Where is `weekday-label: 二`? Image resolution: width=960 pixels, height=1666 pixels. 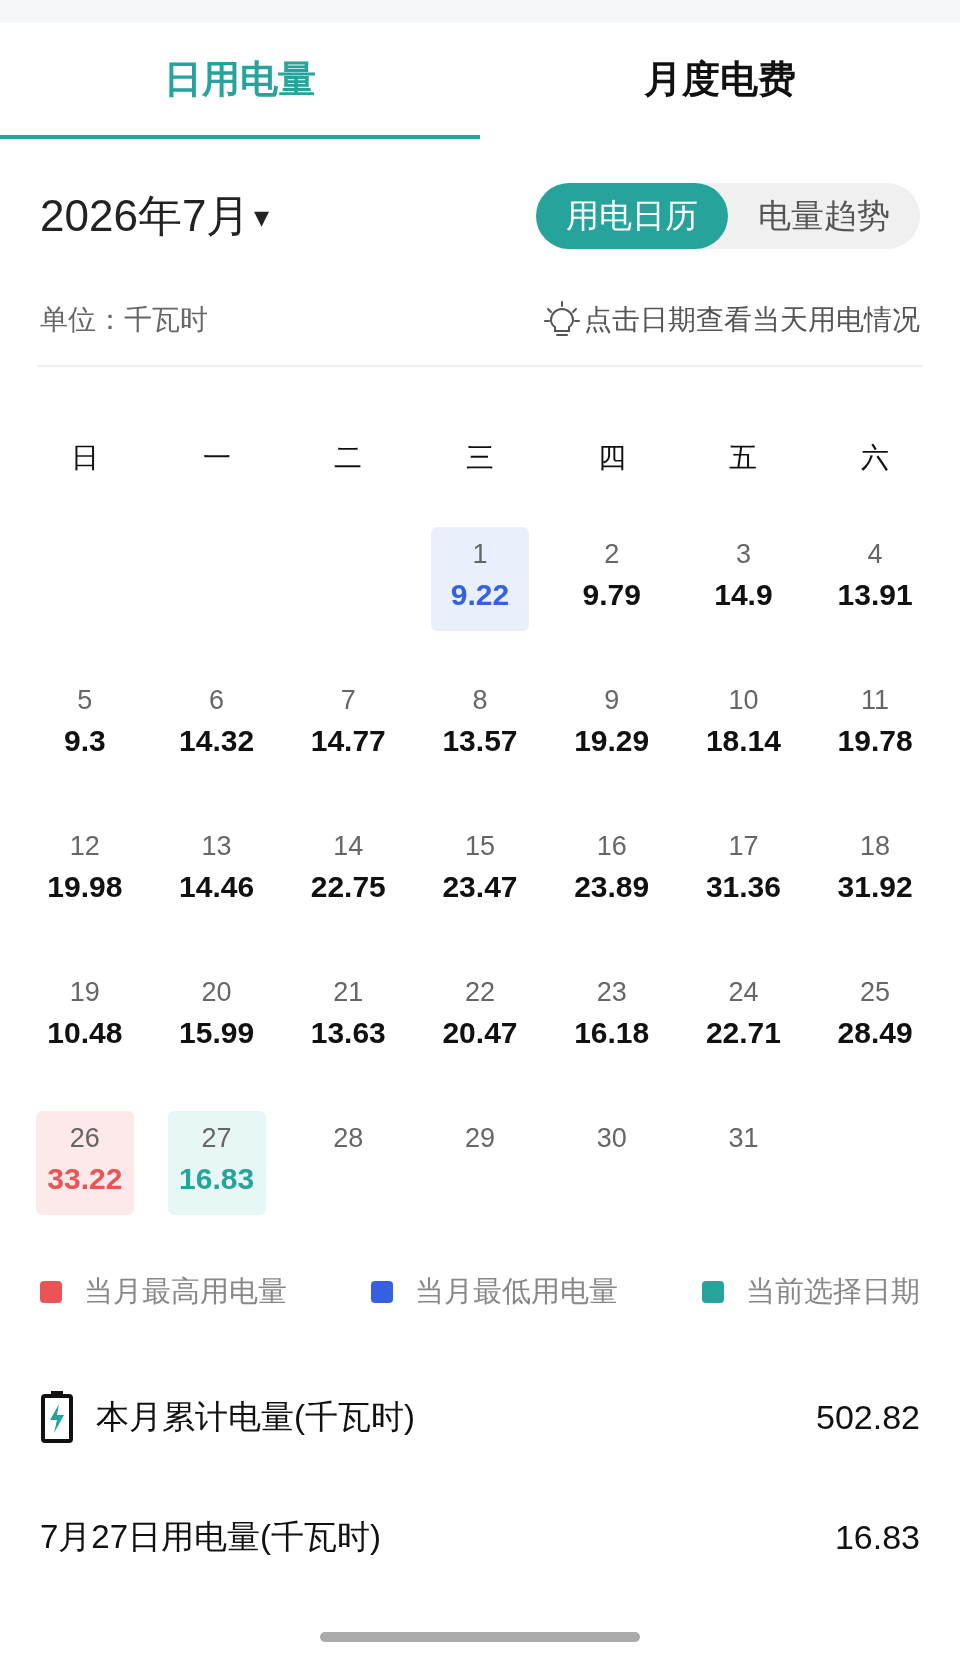 weekday-label: 二 is located at coordinates (348, 458).